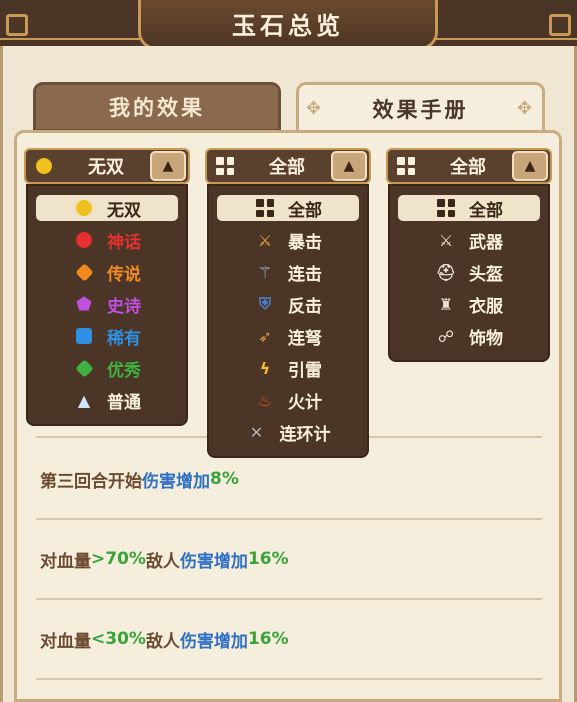 This screenshot has width=577, height=702. I want to click on rarity-option: 传说, so click(107, 272).